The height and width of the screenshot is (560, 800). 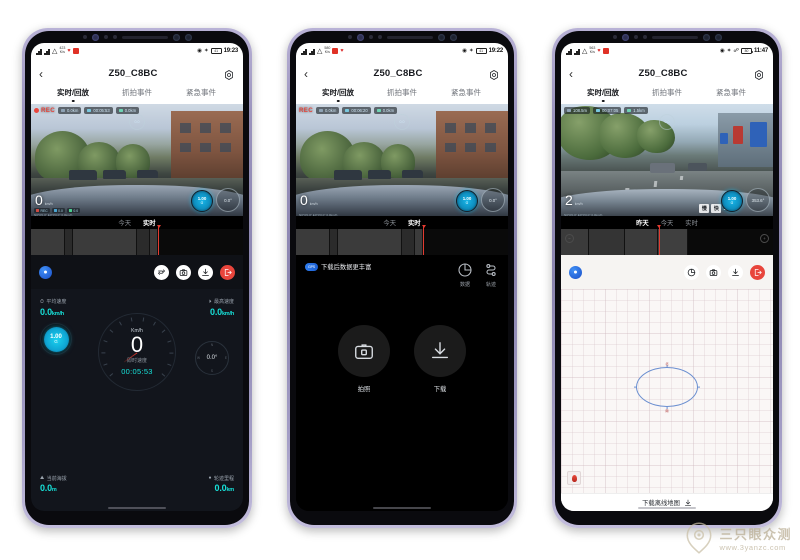 I want to click on timeline: 昨天 今天 实时 − +, so click(x=667, y=235).